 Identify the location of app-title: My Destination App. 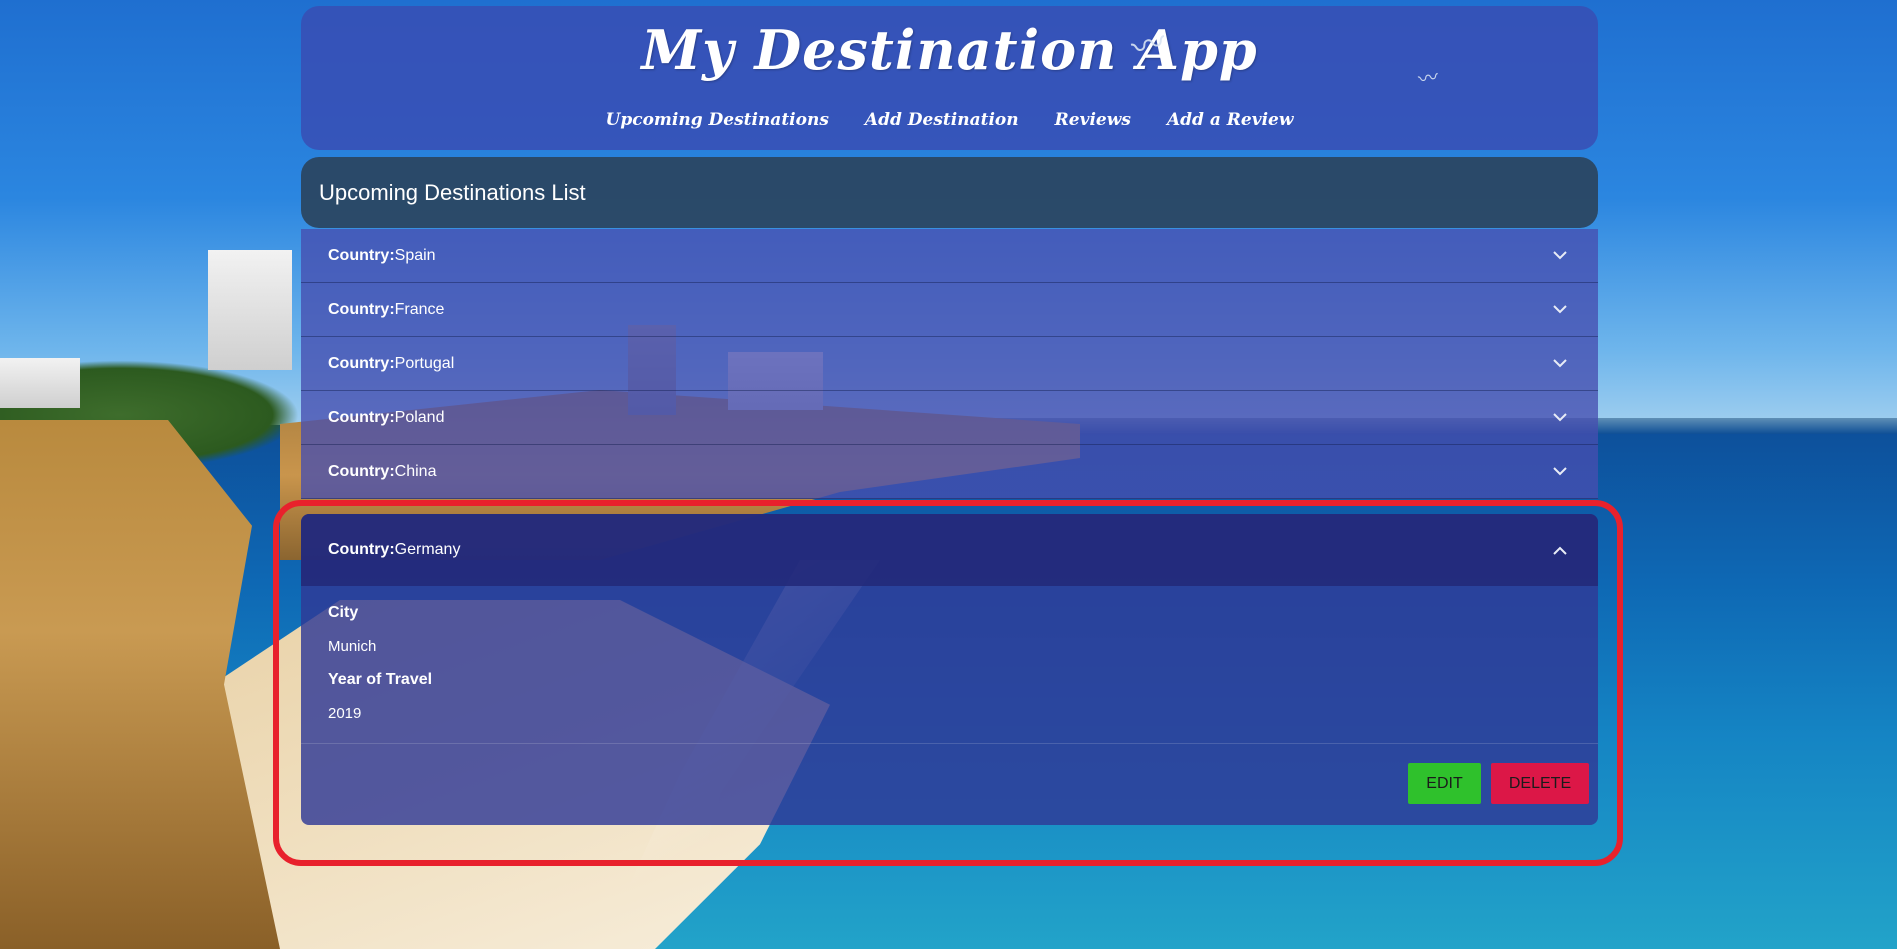
(949, 50).